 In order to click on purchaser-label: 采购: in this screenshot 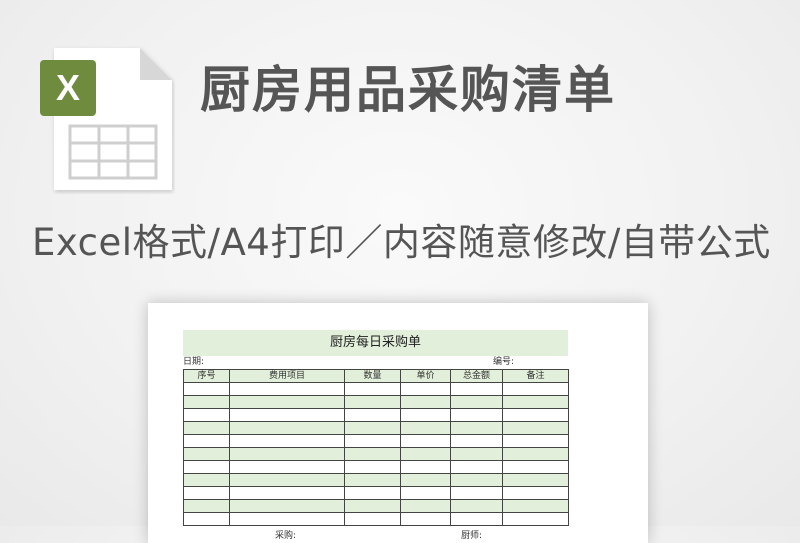, I will do `click(286, 536)`.